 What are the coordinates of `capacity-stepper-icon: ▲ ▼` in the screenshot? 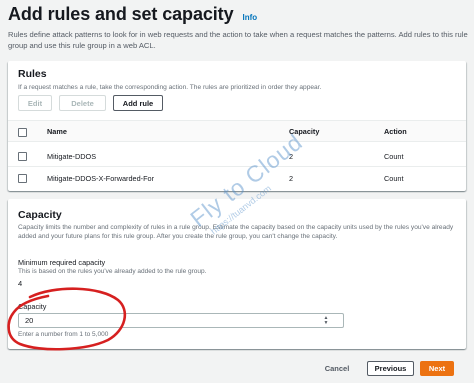 It's located at (326, 321).